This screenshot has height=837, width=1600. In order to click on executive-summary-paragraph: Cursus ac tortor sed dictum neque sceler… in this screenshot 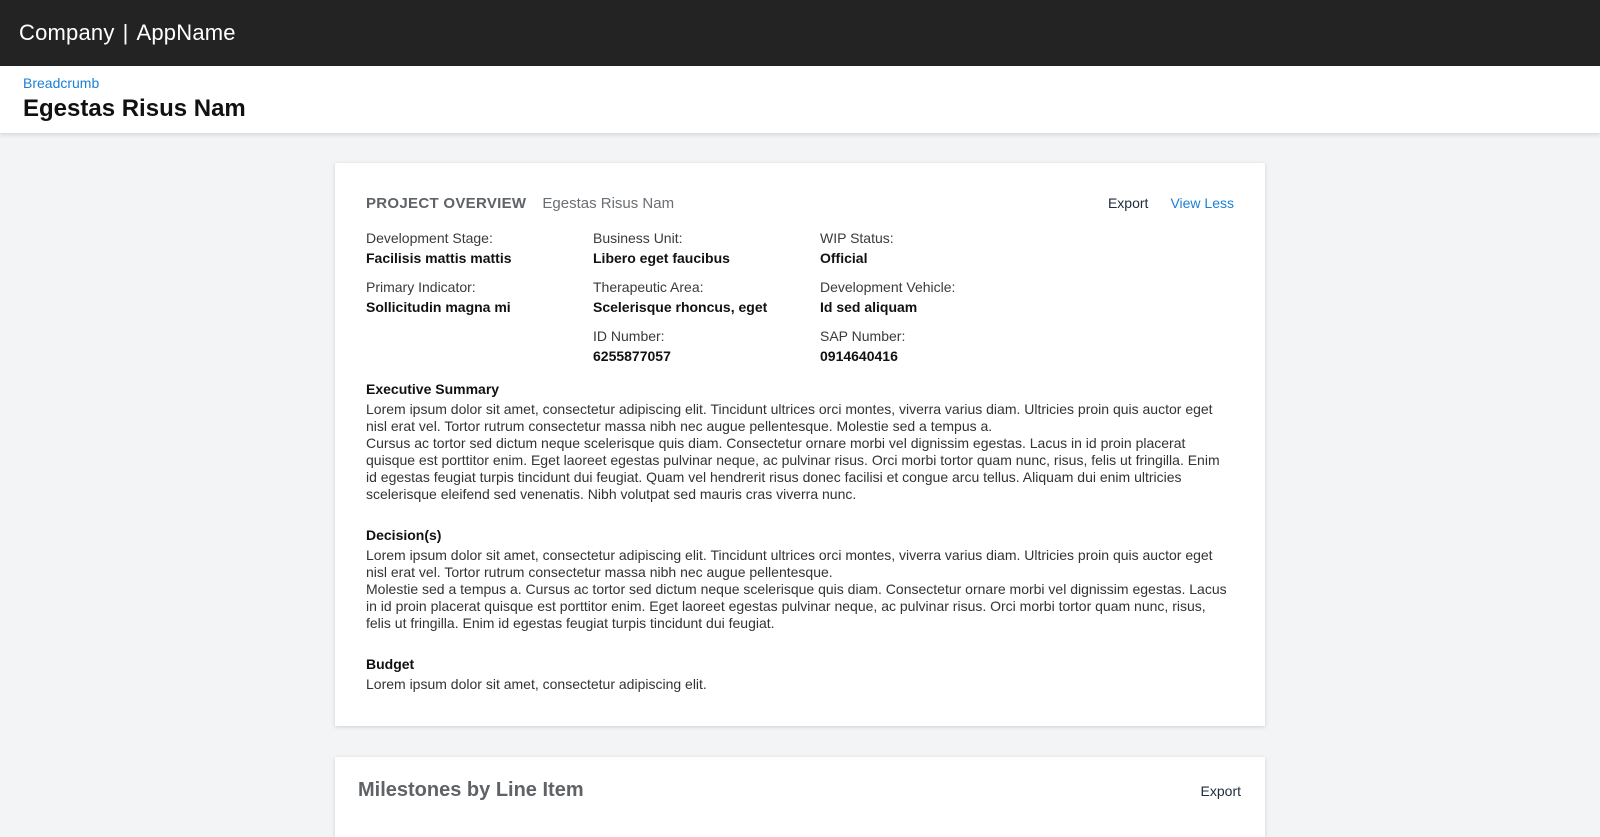, I will do `click(793, 468)`.